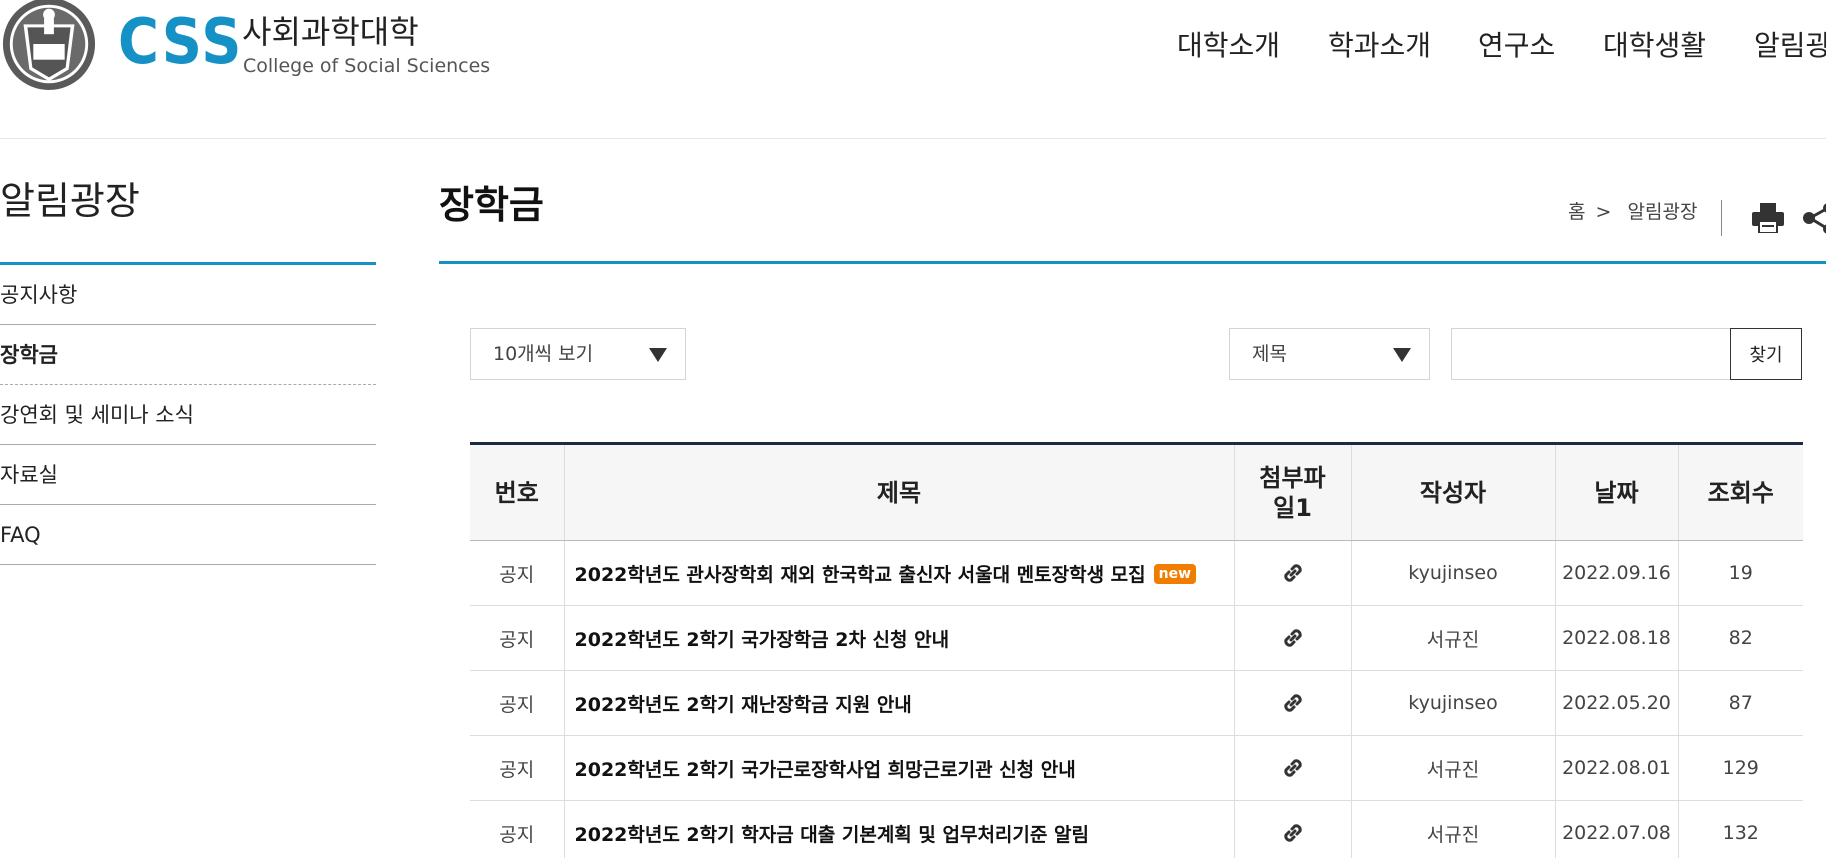 This screenshot has width=1826, height=858. Describe the element at coordinates (70, 201) in the screenshot. I see `sidebar-title: 알림광장` at that location.